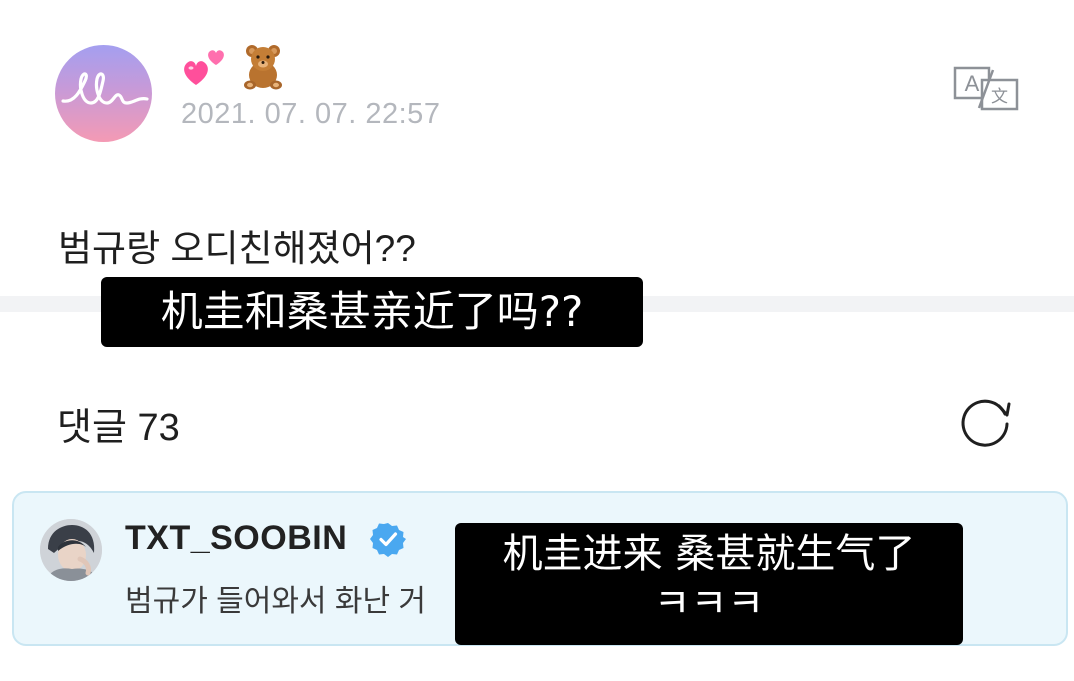 The height and width of the screenshot is (681, 1074). I want to click on svg-text: A, so click(972, 83).